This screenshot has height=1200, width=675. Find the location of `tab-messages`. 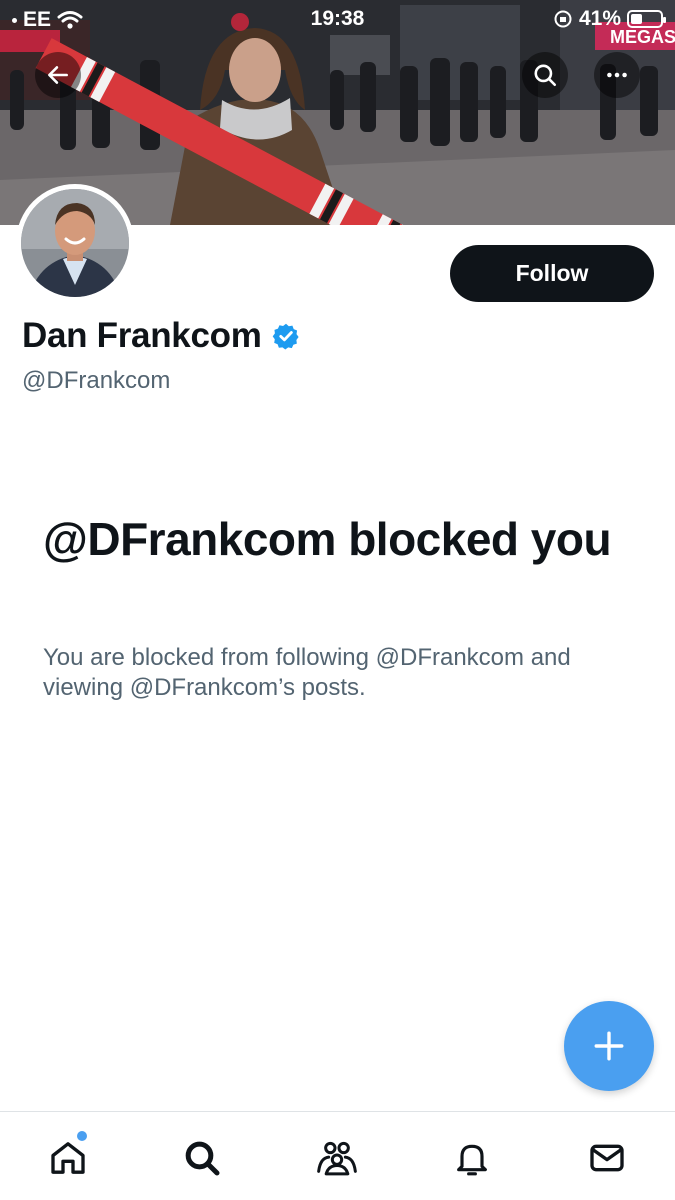

tab-messages is located at coordinates (607, 1158).